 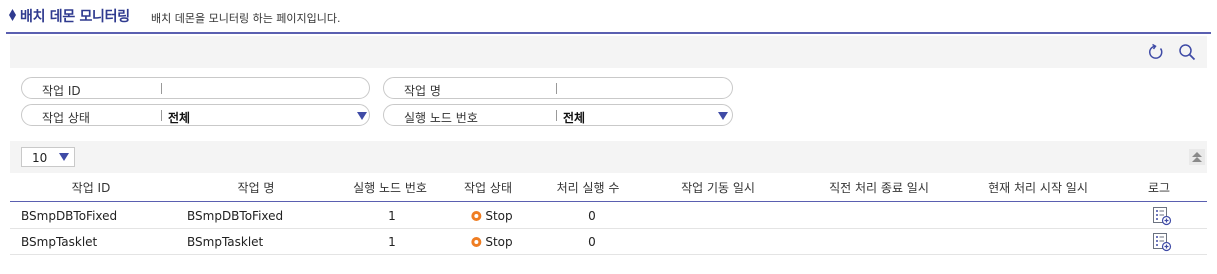 What do you see at coordinates (488, 187) in the screenshot?
I see `col-job-status: 작업 상태` at bounding box center [488, 187].